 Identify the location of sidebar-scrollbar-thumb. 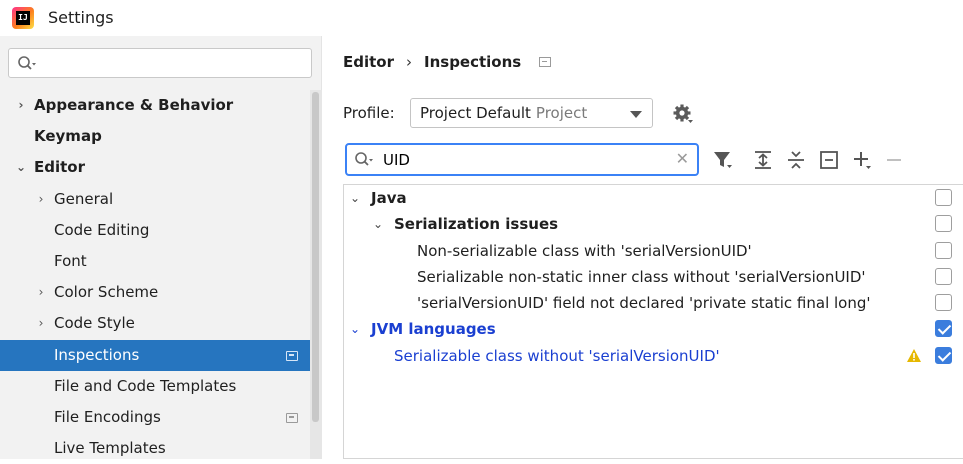
(315, 257).